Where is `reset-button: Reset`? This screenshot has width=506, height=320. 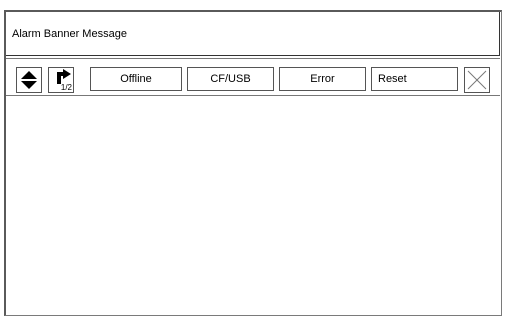
reset-button: Reset is located at coordinates (414, 79).